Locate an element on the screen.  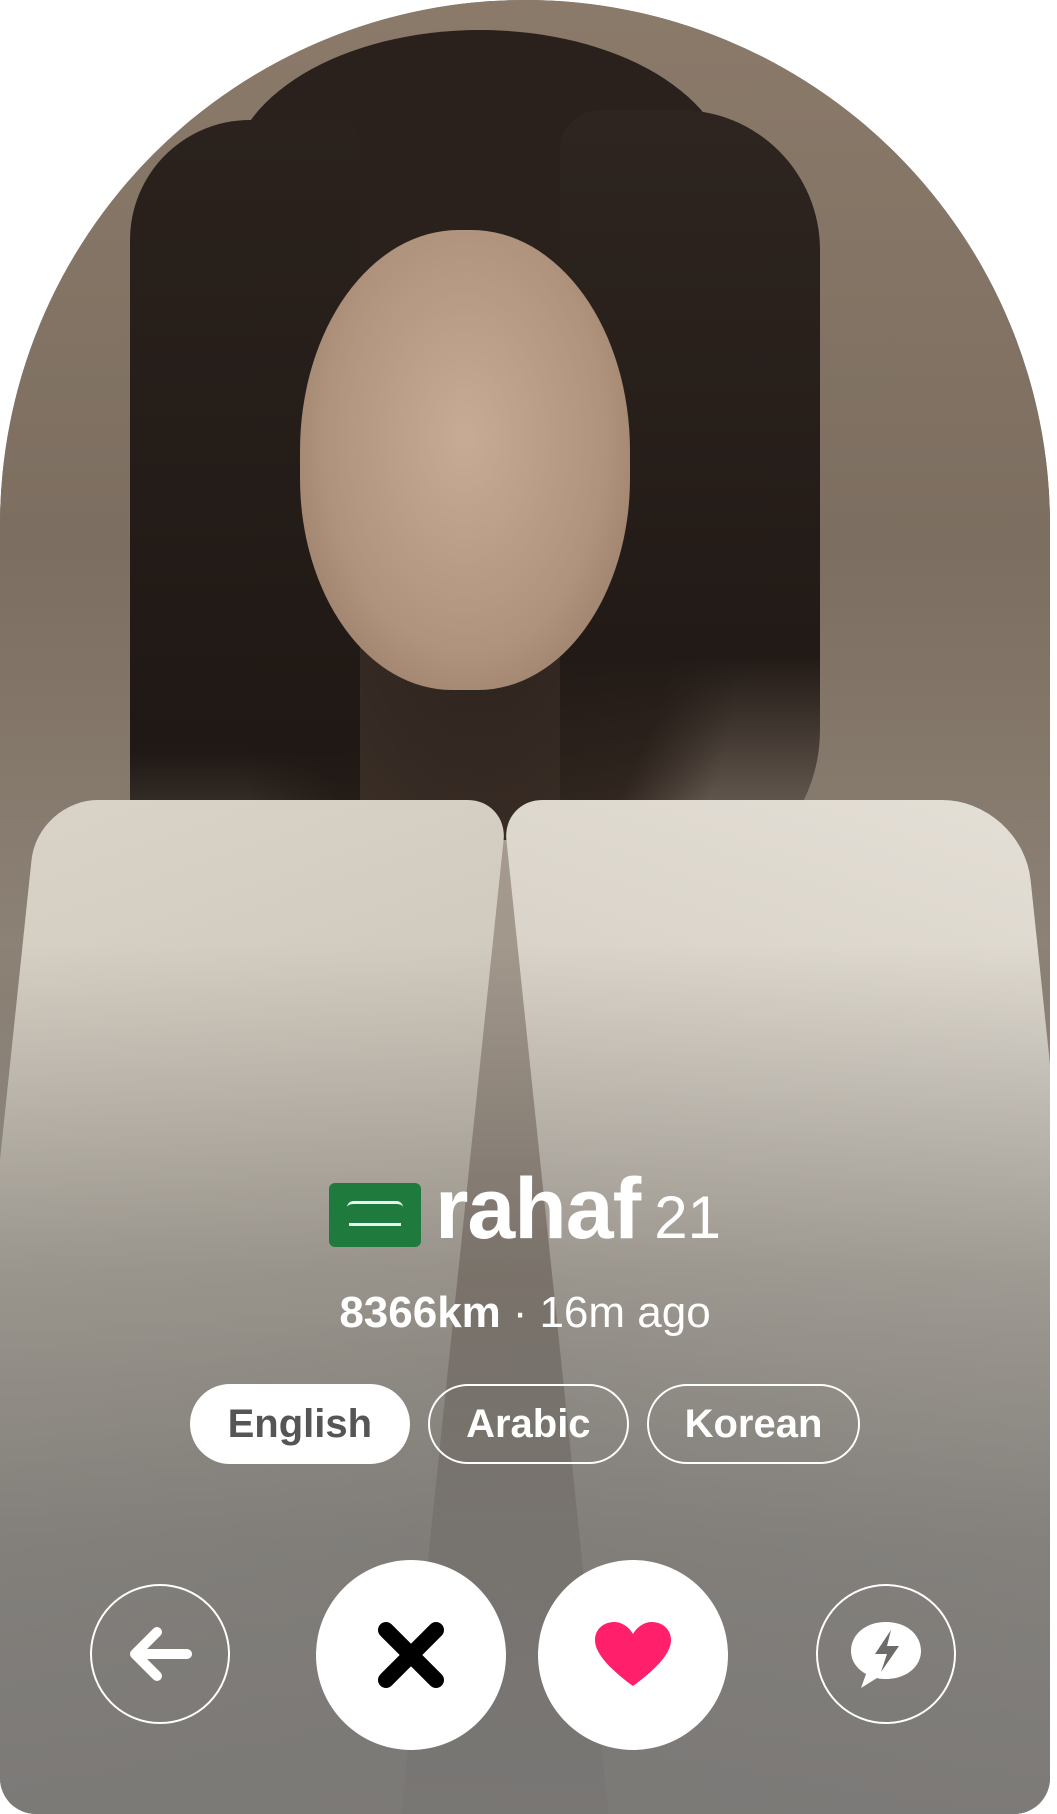
nope-button is located at coordinates (411, 1655).